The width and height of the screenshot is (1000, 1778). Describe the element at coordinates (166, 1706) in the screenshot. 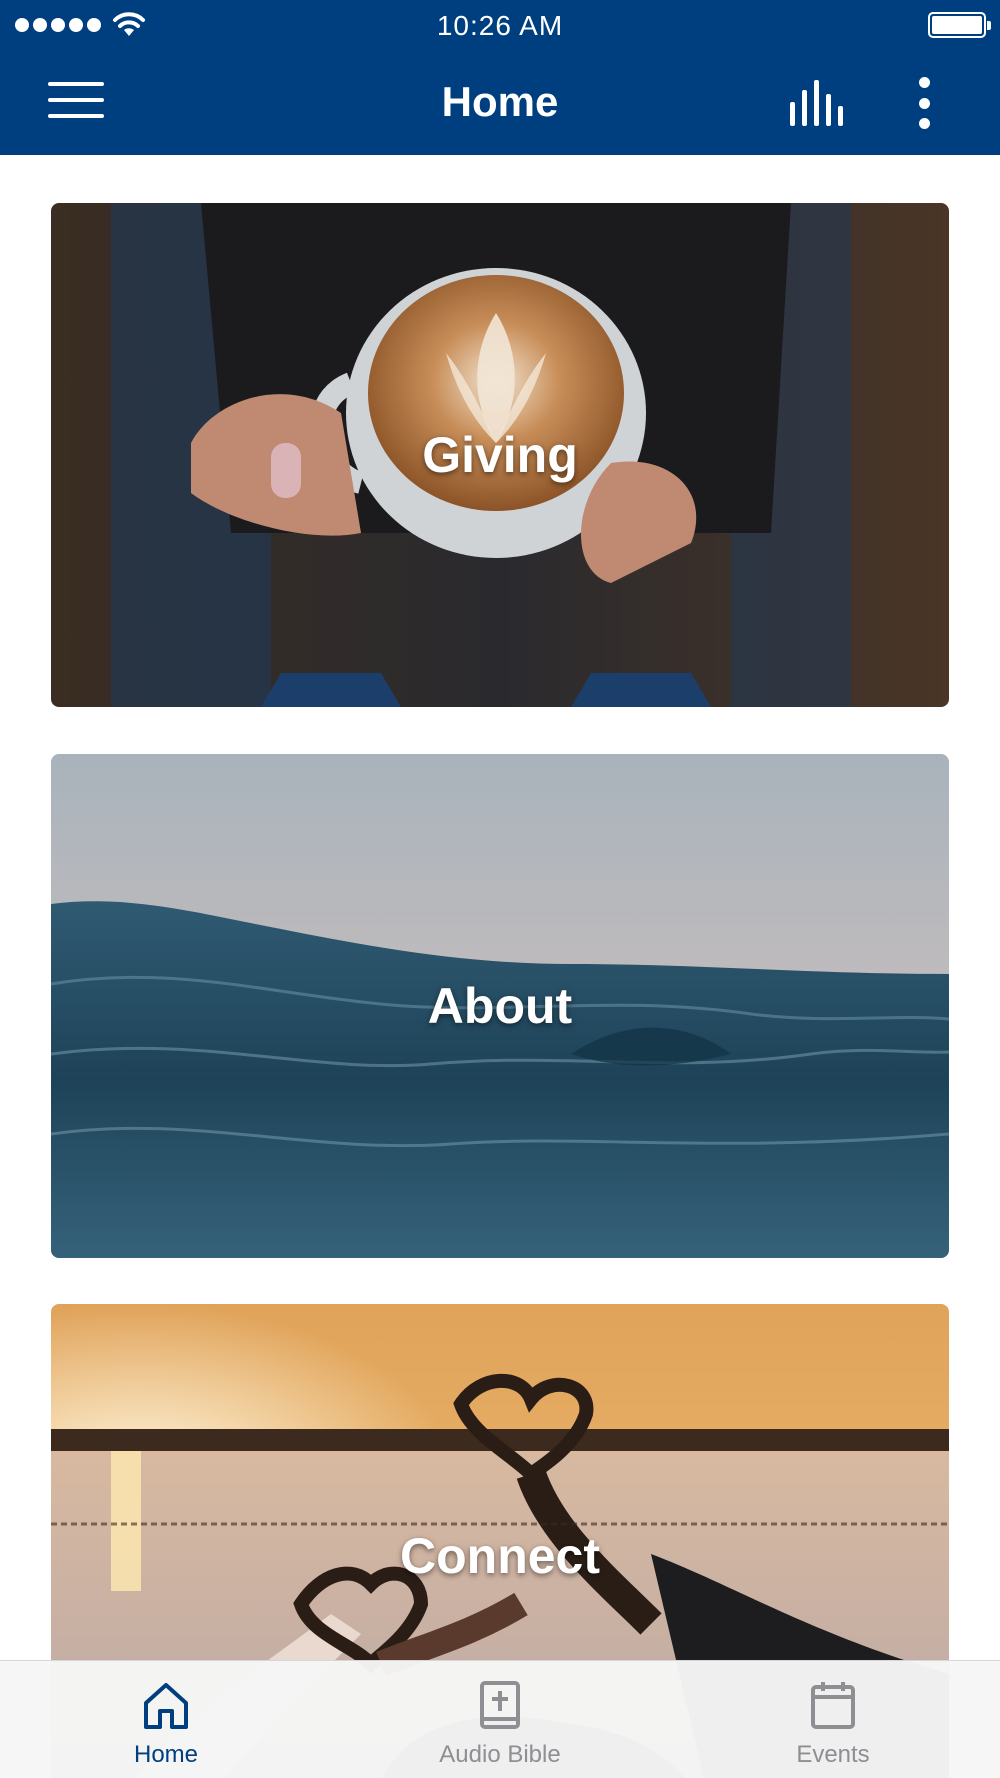

I see `home-icon` at that location.